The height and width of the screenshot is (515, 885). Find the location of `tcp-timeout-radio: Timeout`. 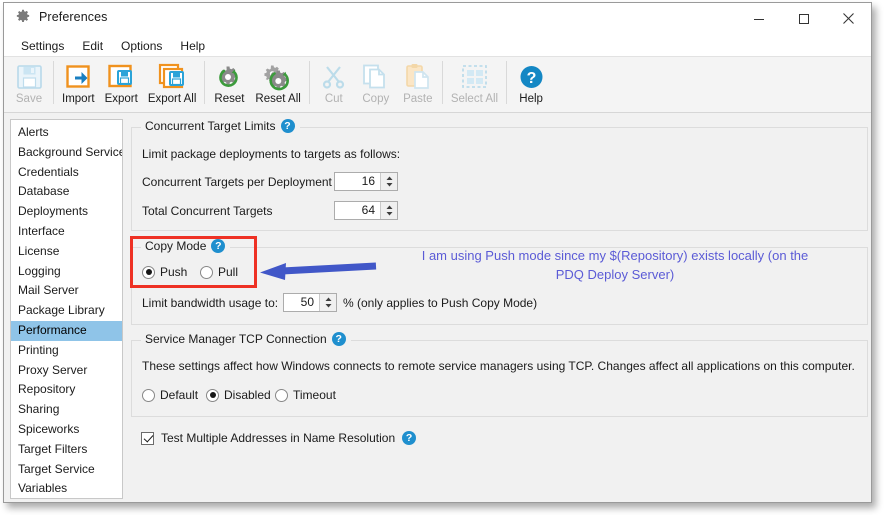

tcp-timeout-radio: Timeout is located at coordinates (305, 395).